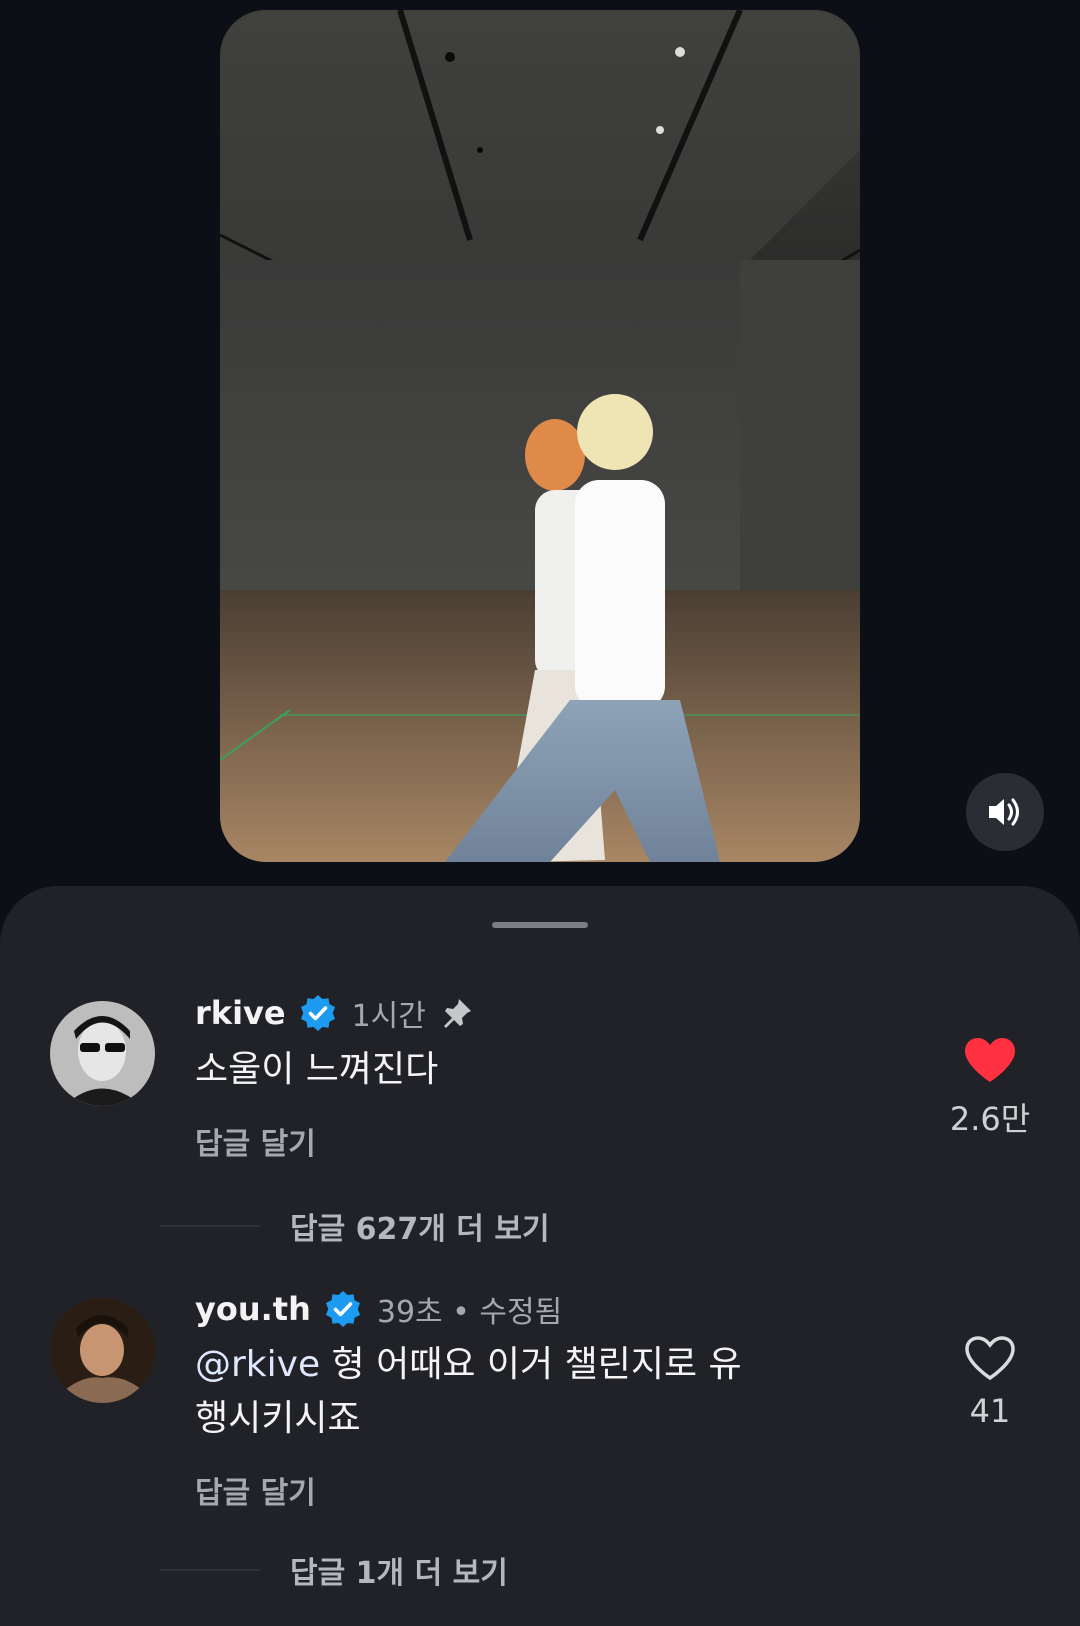 This screenshot has height=1626, width=1080. I want to click on comment-timestamp: 1시간, so click(388, 1016).